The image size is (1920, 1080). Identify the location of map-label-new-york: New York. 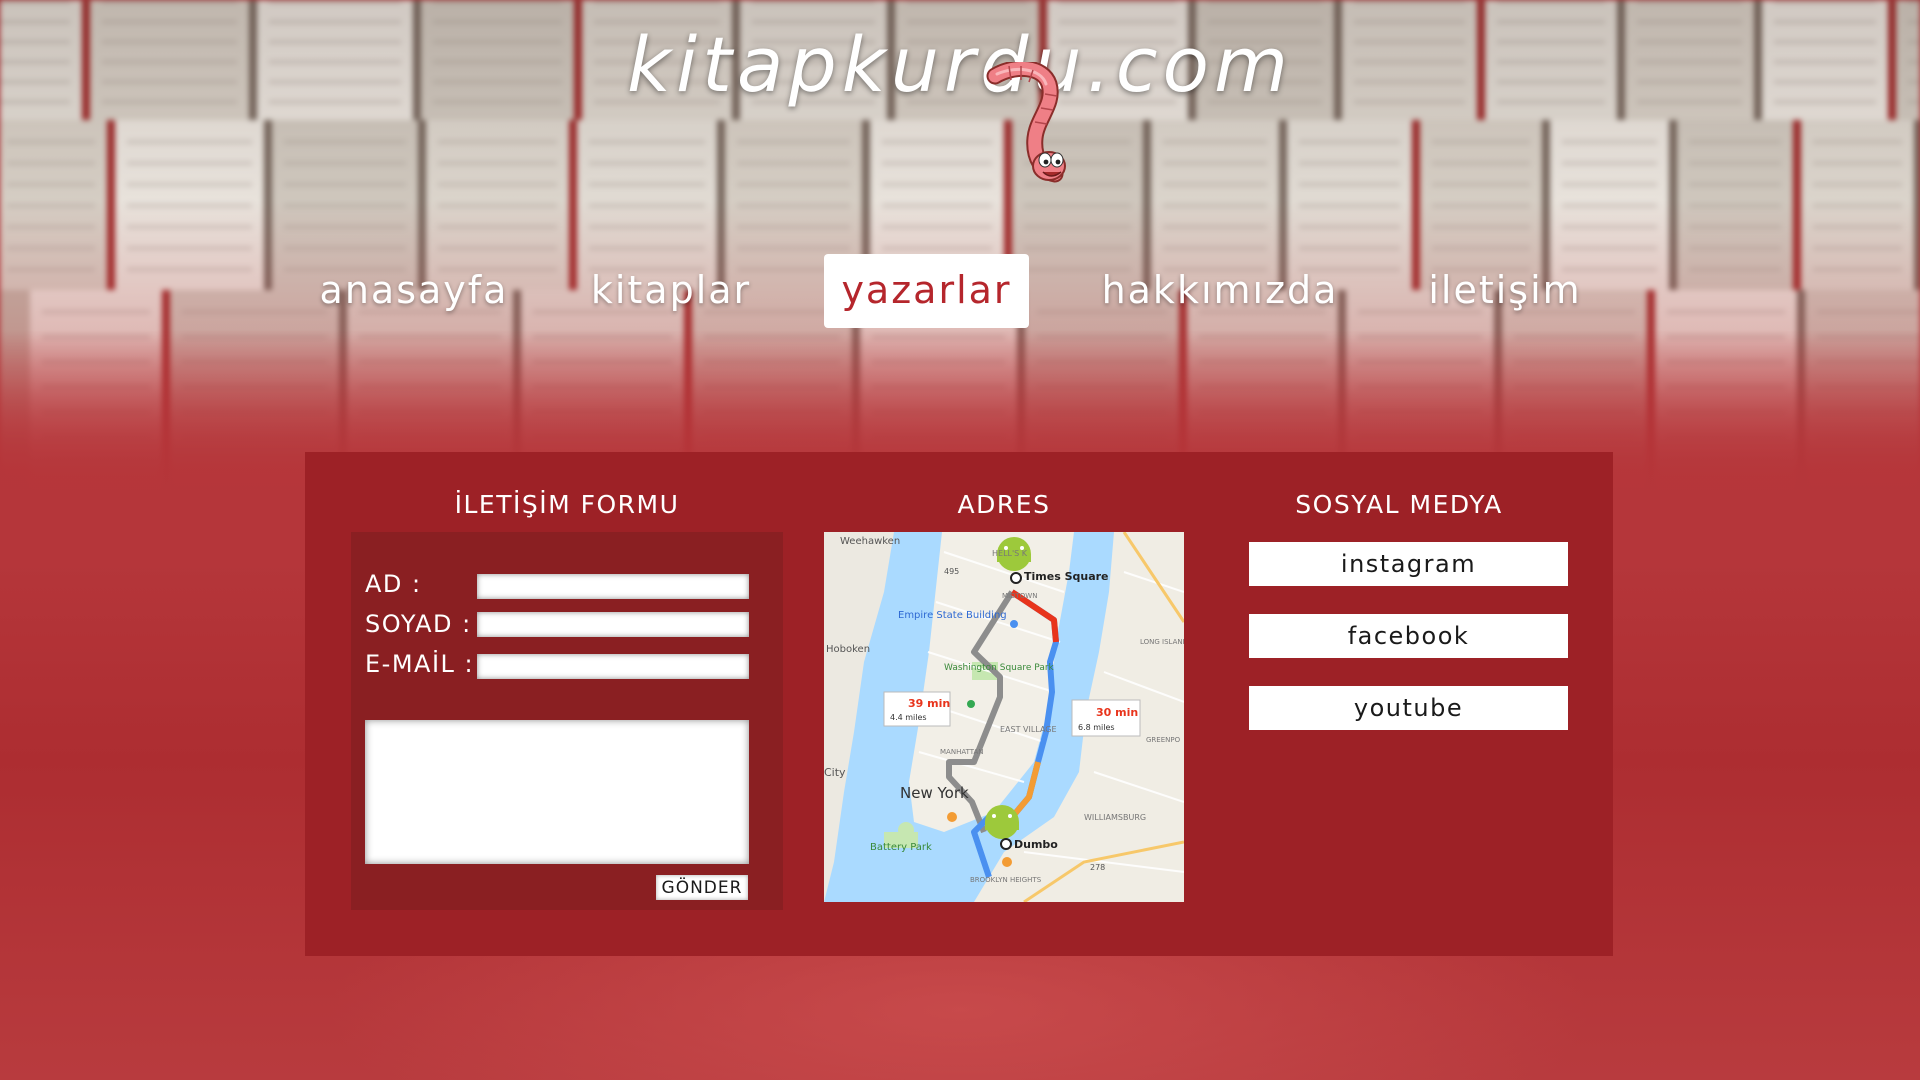
(934, 793).